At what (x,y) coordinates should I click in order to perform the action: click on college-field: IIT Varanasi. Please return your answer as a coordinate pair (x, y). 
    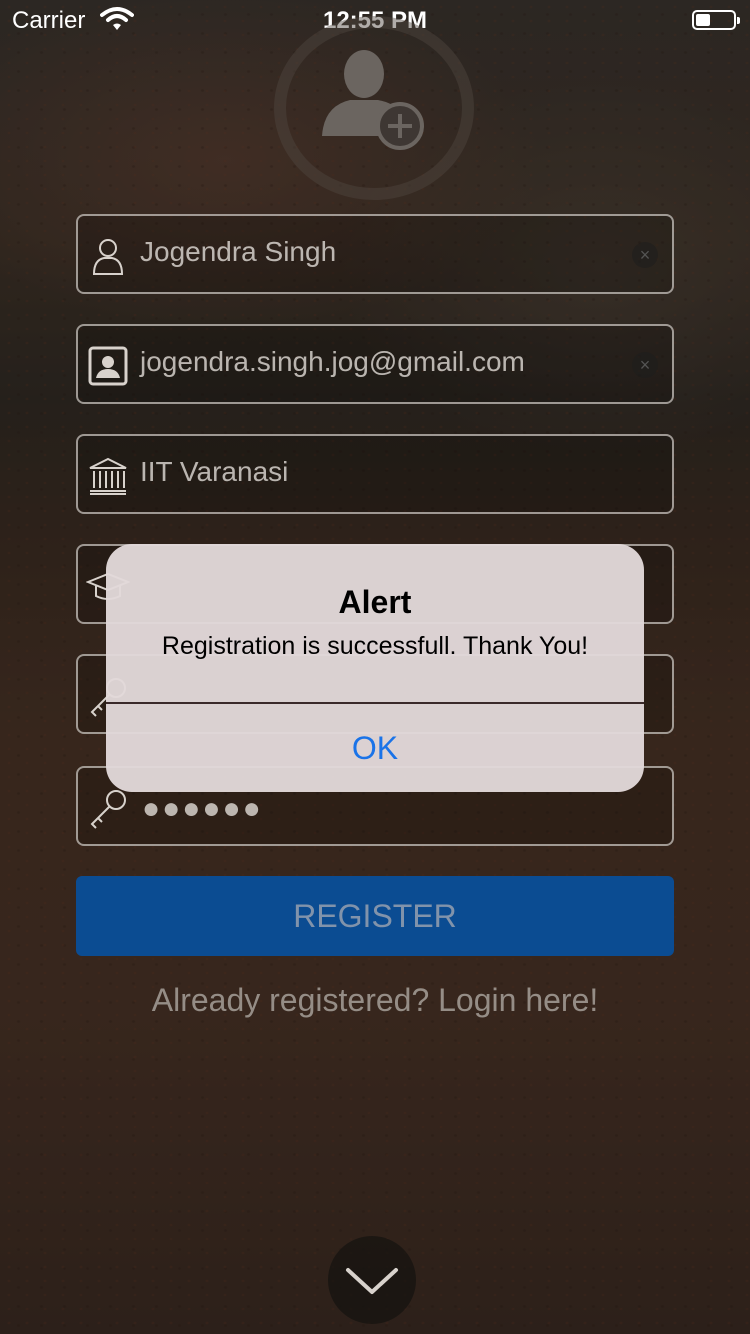
    Looking at the image, I should click on (375, 474).